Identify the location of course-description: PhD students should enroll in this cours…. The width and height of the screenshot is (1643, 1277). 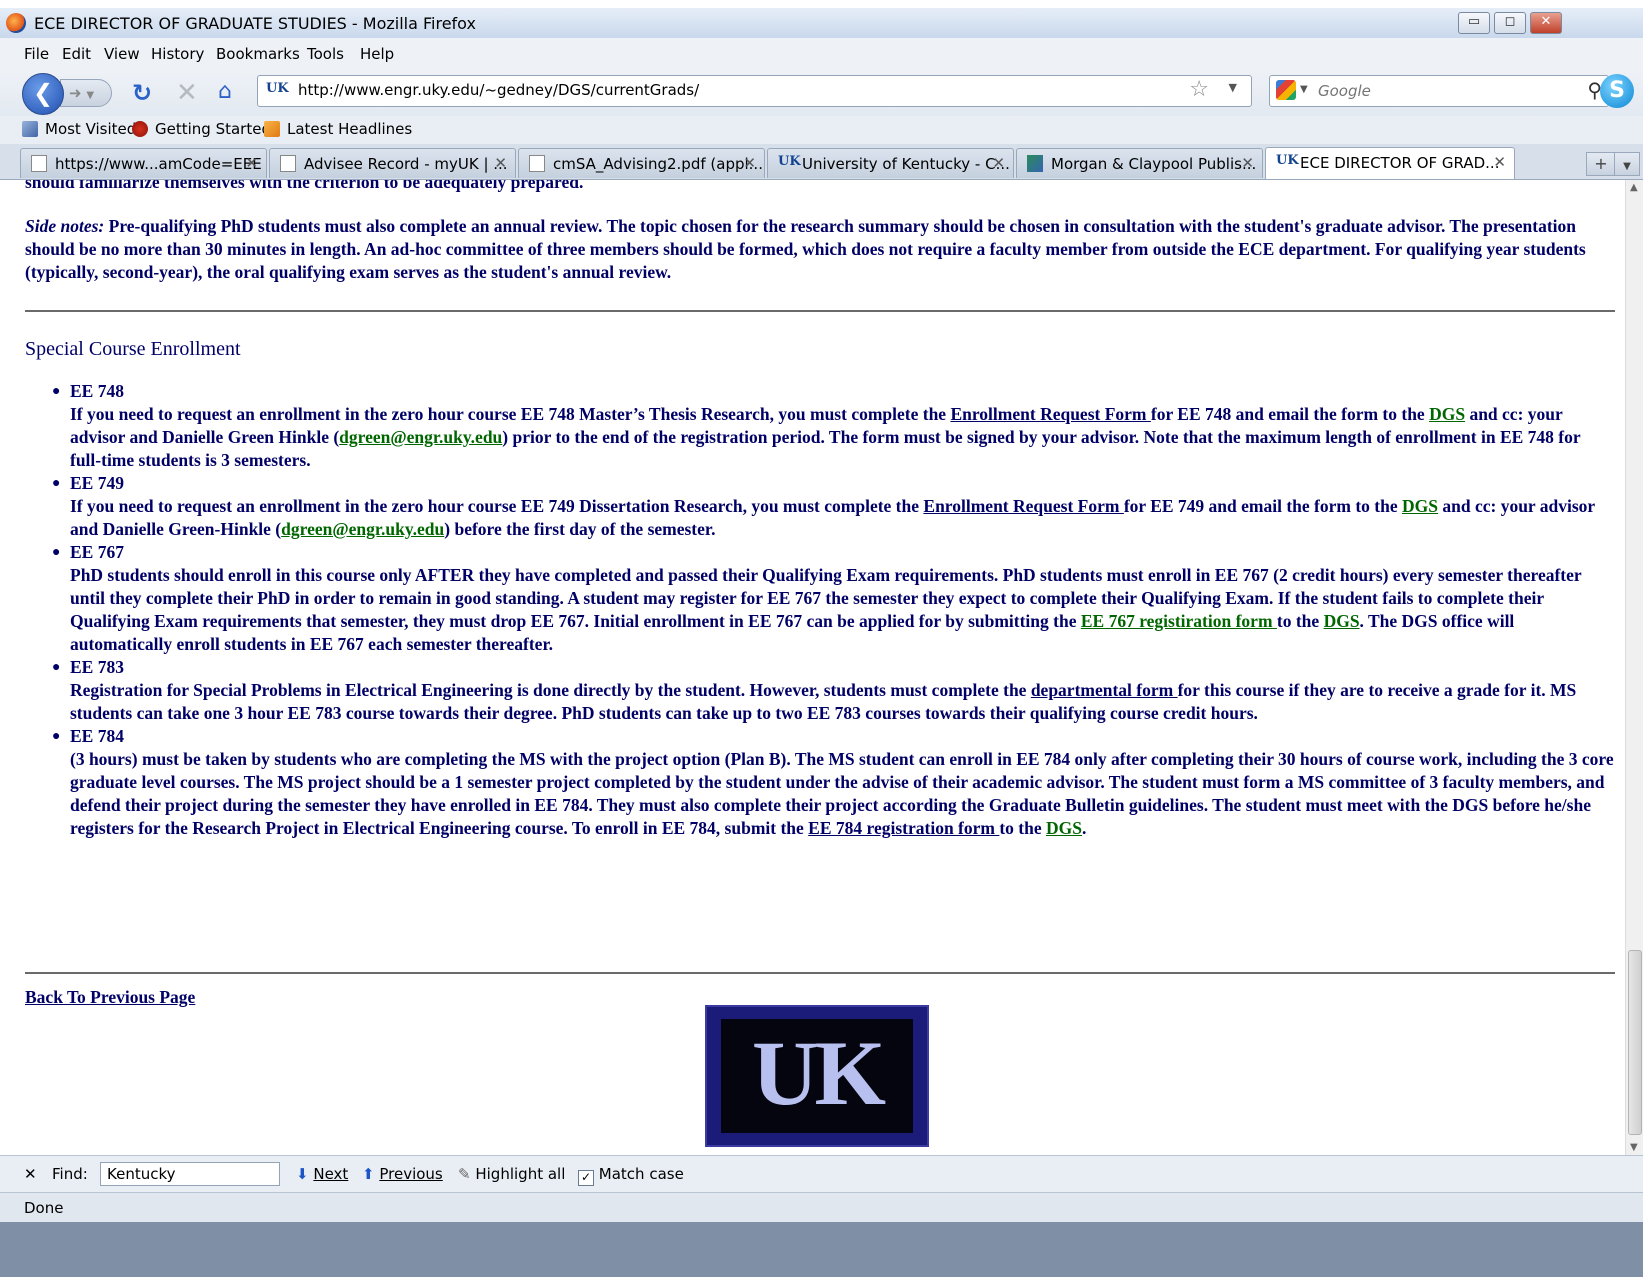
(826, 609).